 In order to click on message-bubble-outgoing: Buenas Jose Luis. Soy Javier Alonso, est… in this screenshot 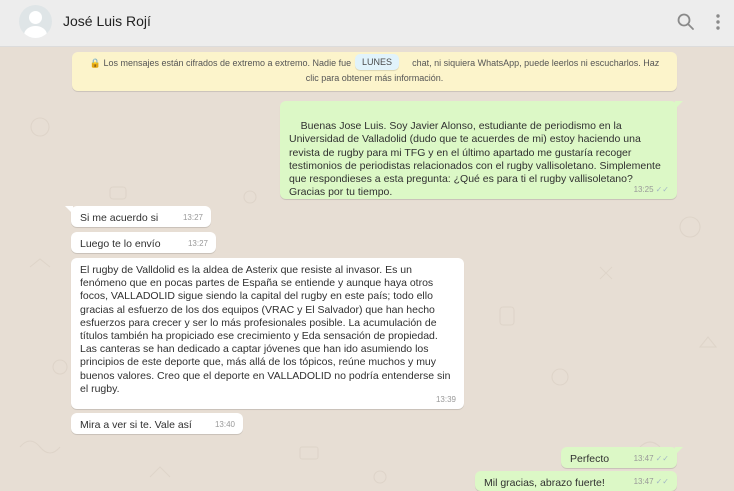, I will do `click(481, 150)`.